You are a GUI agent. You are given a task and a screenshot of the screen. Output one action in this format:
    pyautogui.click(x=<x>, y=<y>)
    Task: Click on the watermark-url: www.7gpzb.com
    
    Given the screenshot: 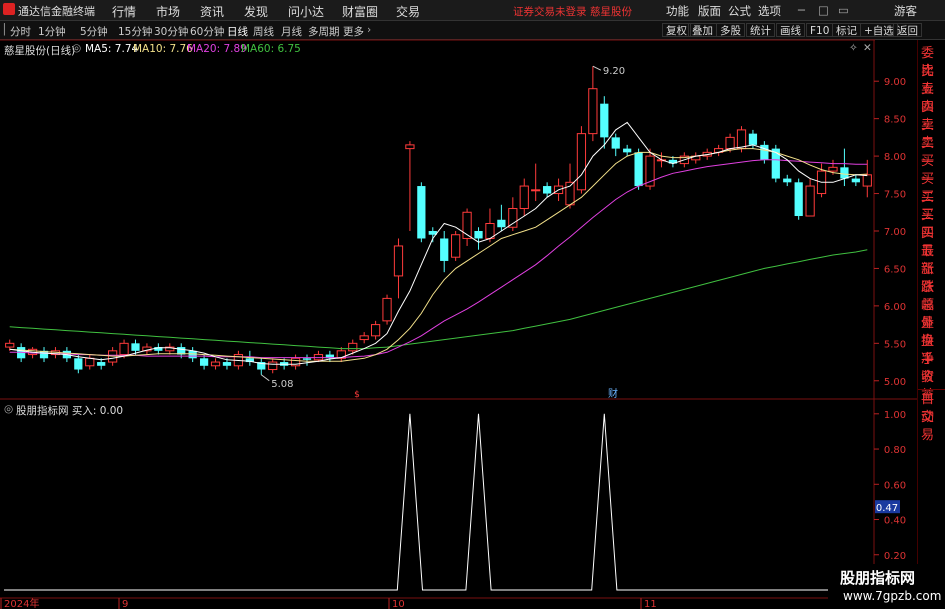 What is the action you would take?
    pyautogui.click(x=892, y=596)
    